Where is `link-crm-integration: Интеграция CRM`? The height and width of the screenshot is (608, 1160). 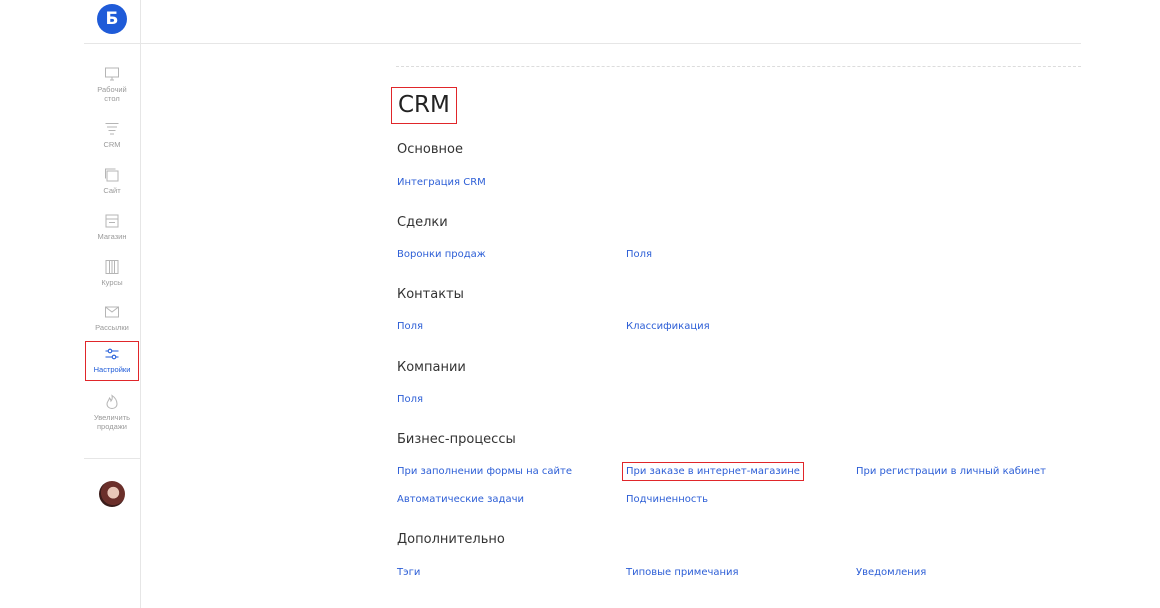
link-crm-integration: Интеграция CRM is located at coordinates (441, 182).